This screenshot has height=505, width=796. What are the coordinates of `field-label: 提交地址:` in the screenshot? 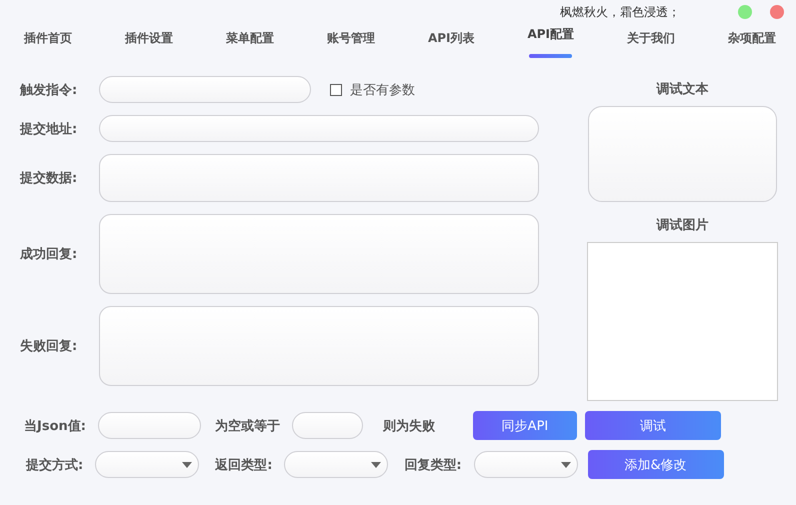 It's located at (49, 129).